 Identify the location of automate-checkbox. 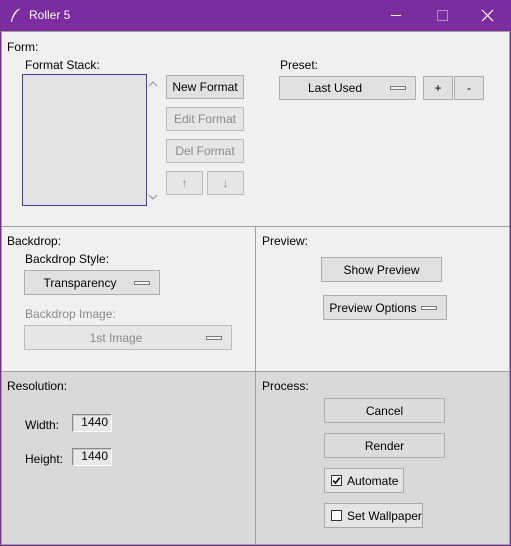
(336, 480).